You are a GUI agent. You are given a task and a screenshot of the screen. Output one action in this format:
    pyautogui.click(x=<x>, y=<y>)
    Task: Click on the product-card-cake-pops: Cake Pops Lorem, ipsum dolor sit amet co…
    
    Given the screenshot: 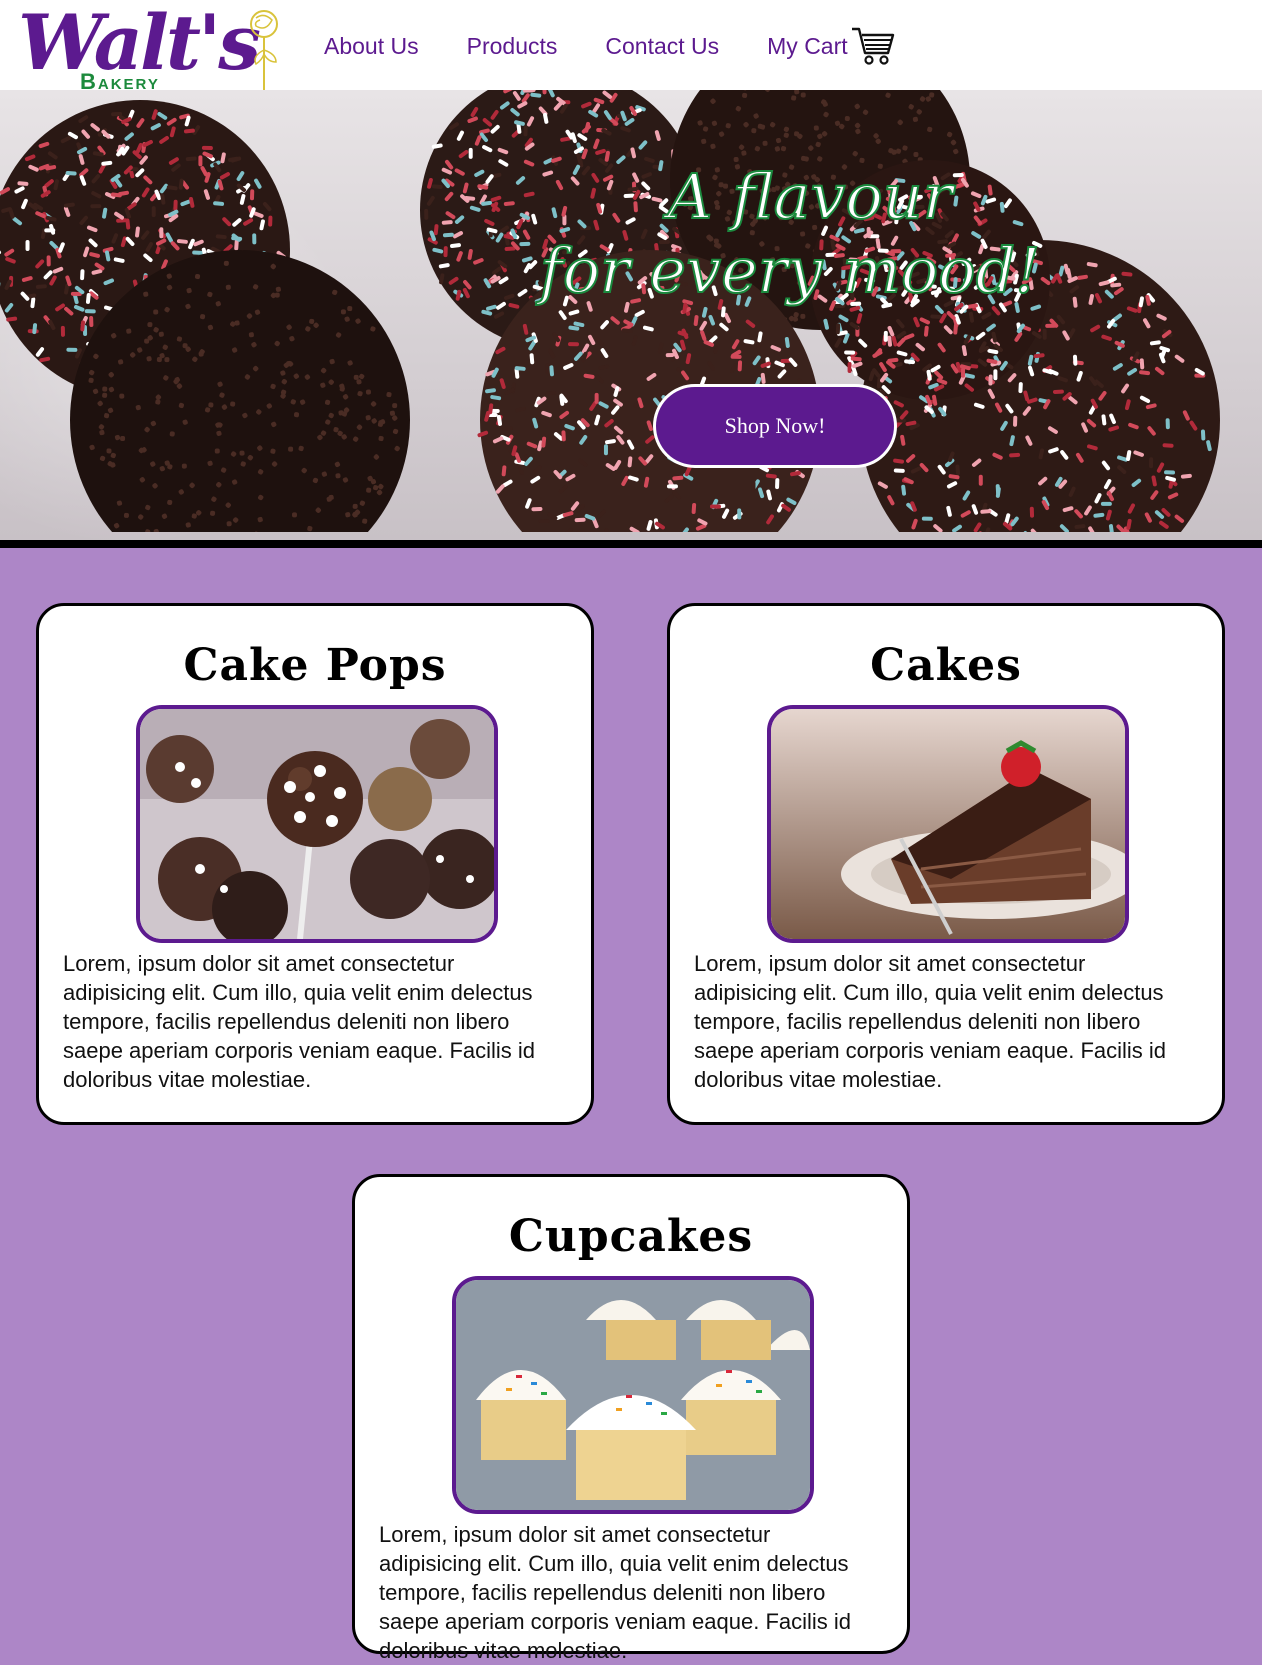 What is the action you would take?
    pyautogui.click(x=315, y=864)
    